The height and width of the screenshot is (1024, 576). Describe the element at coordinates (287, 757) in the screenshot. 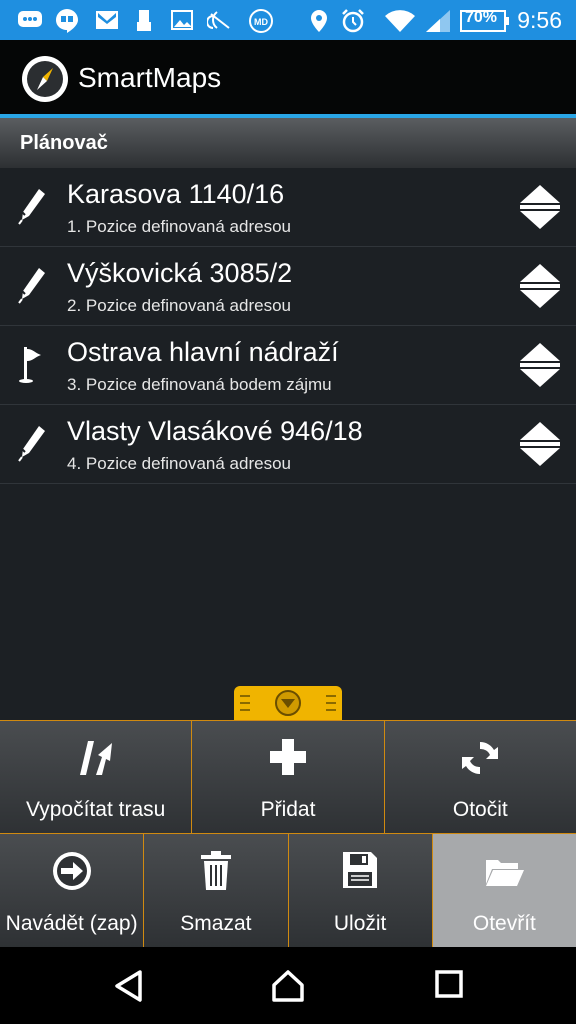

I see `plus-icon` at that location.